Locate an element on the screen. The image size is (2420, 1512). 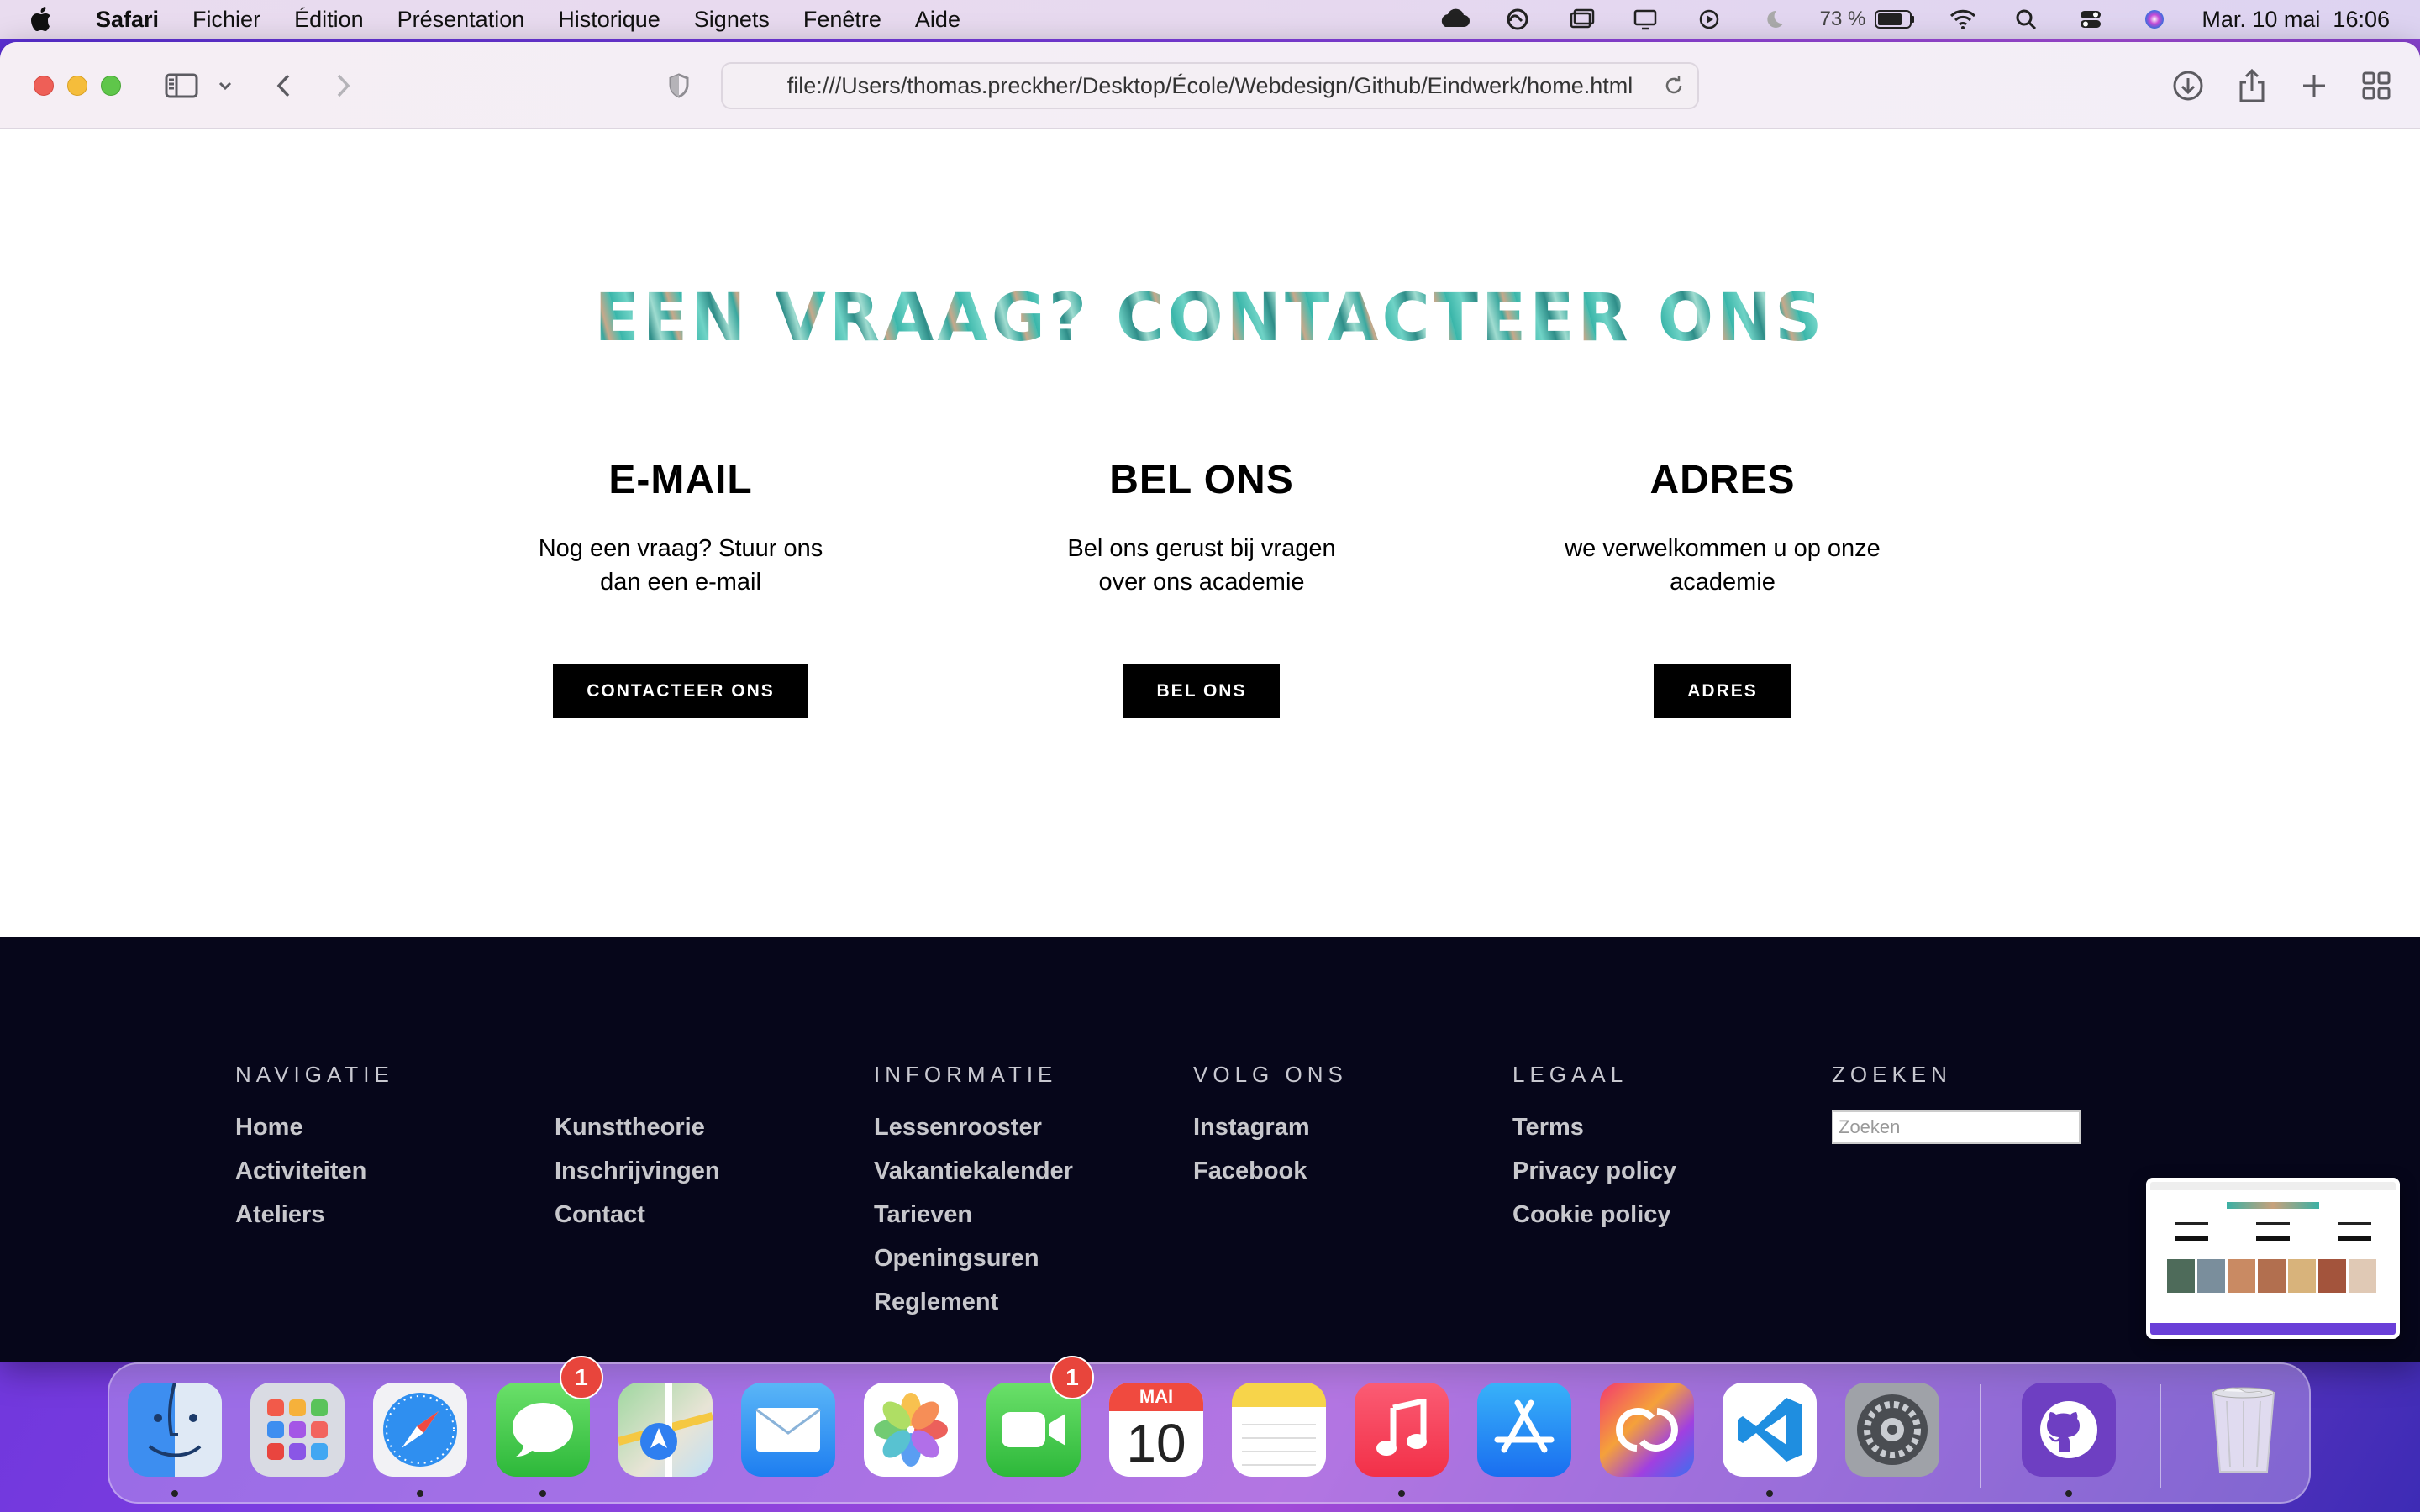
menu-fenetre: Fenêtre is located at coordinates (842, 20).